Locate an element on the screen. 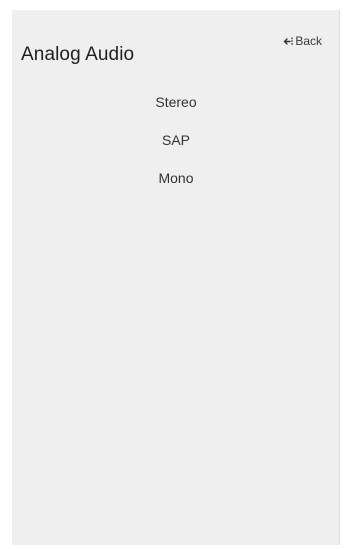 This screenshot has width=353, height=549. menu-item-sap: SAP is located at coordinates (176, 146).